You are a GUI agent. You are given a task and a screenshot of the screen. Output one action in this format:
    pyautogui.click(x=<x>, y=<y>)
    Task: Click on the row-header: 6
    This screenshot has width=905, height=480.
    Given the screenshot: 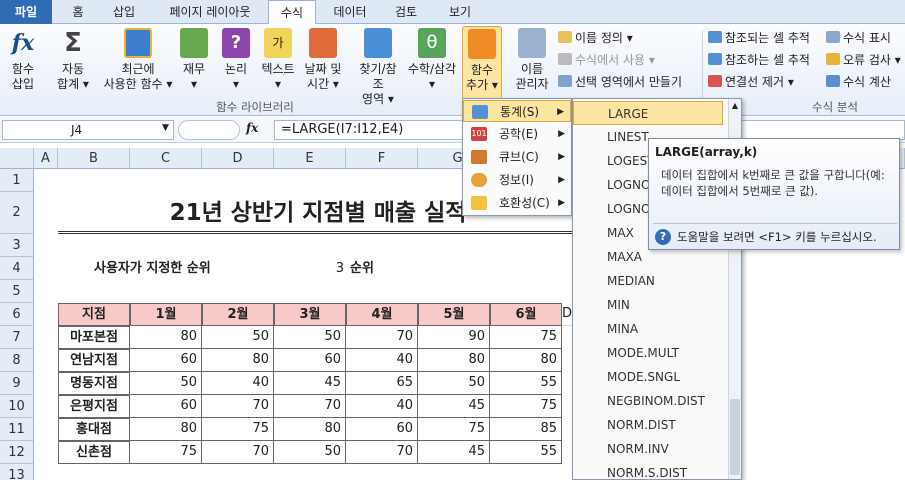 What is the action you would take?
    pyautogui.click(x=17, y=314)
    